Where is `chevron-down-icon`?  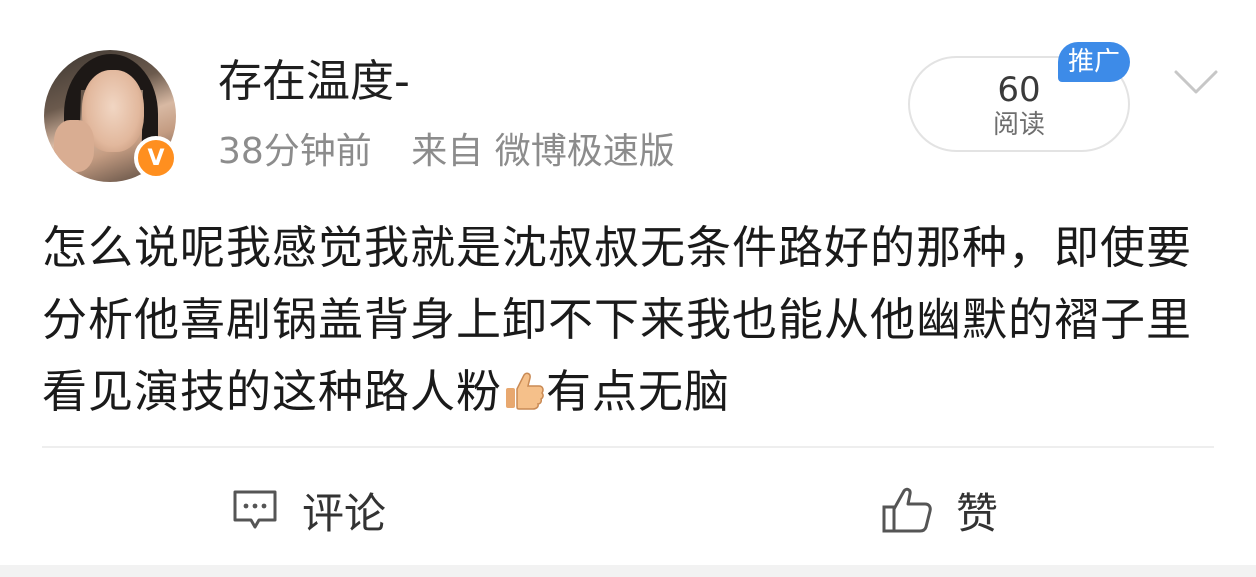
chevron-down-icon is located at coordinates (1196, 82).